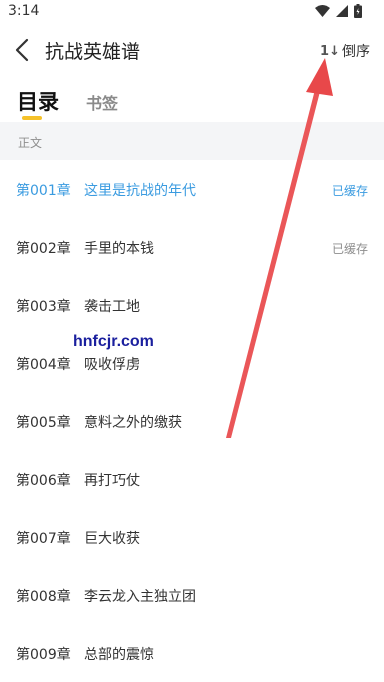 The width and height of the screenshot is (384, 682). I want to click on chapter-item: 第005章 意料之外的缴获, so click(192, 421).